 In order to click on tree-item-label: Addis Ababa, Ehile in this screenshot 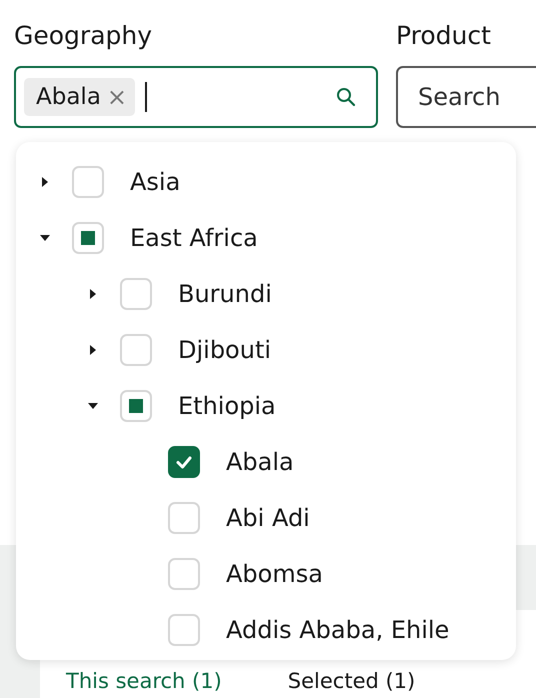, I will do `click(338, 630)`.